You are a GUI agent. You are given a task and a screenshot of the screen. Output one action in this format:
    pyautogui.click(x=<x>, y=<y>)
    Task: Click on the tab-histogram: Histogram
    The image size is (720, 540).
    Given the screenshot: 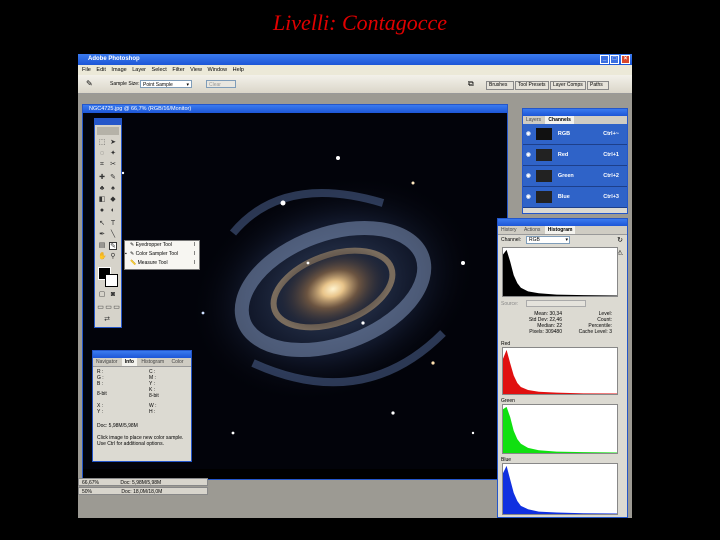 What is the action you would take?
    pyautogui.click(x=560, y=230)
    